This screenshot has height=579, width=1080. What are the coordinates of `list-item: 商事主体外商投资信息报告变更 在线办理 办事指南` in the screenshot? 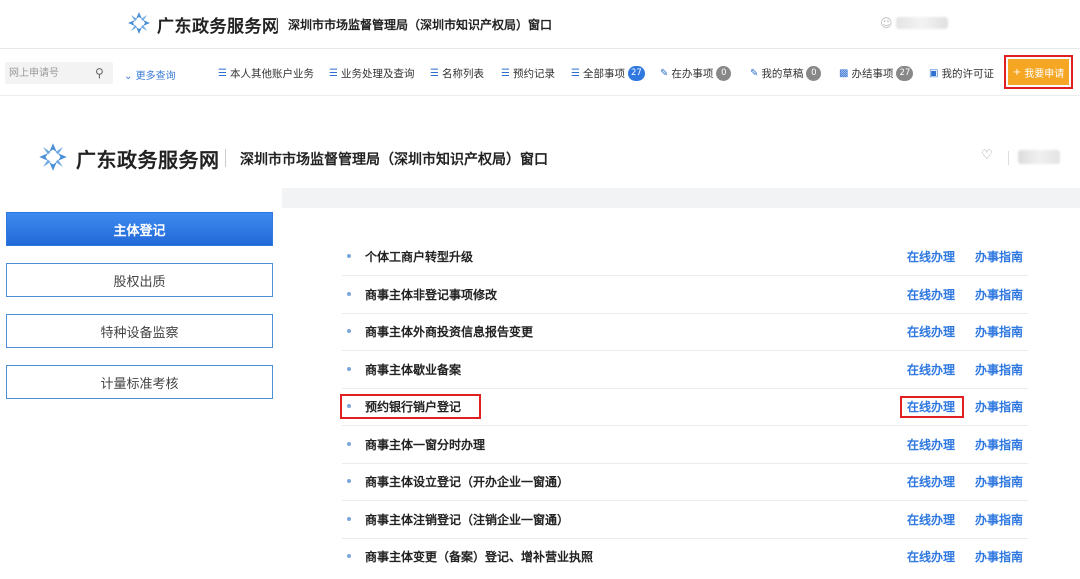 It's located at (685, 332).